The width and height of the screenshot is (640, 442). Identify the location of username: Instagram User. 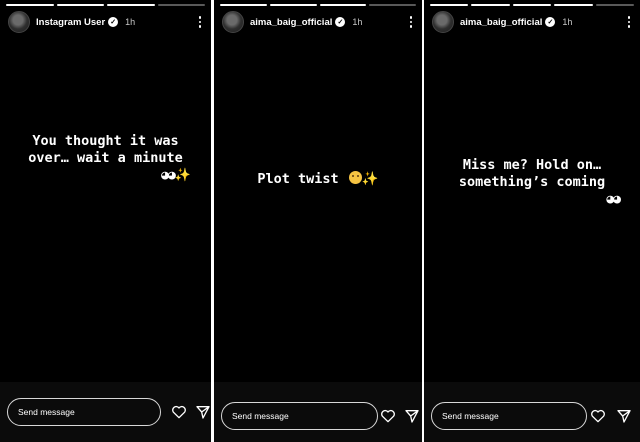
(70, 22).